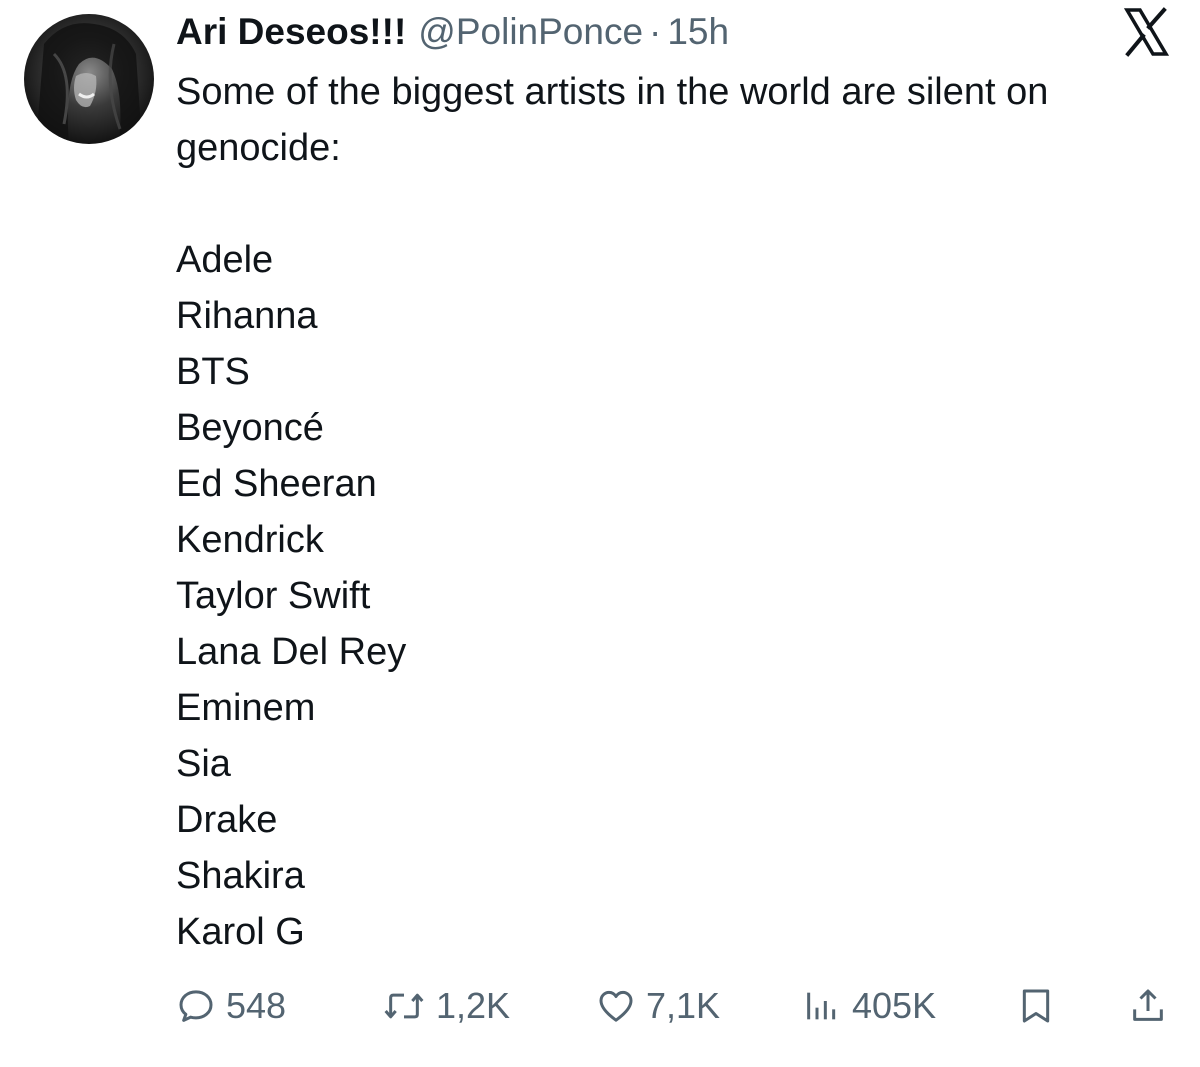 This screenshot has height=1067, width=1200. Describe the element at coordinates (276, 484) in the screenshot. I see `list-item: Ed Sheeran` at that location.